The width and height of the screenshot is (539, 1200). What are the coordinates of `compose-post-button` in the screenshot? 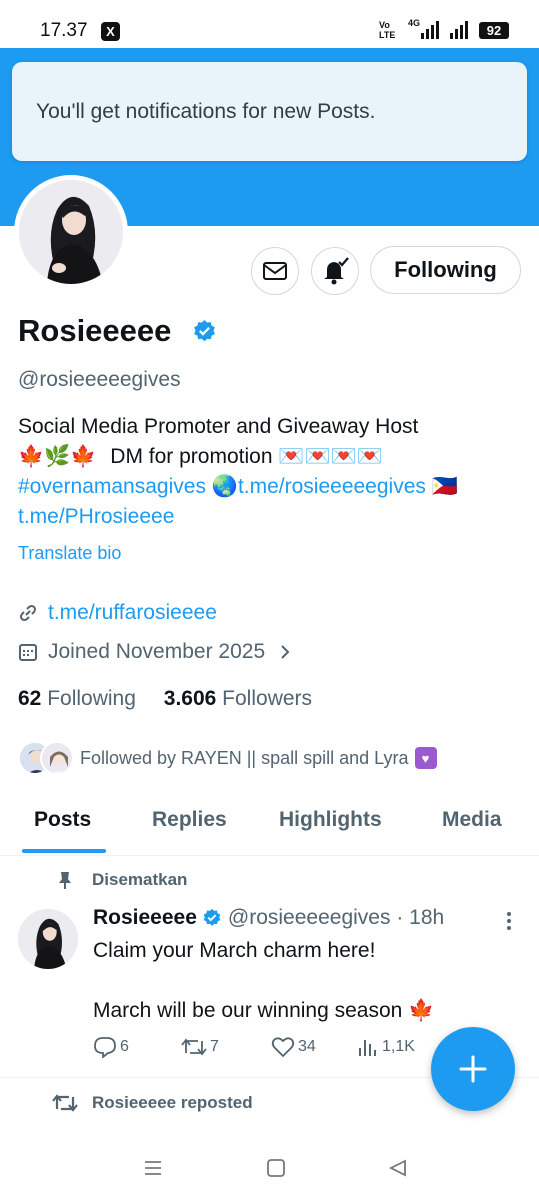 It's located at (473, 1069).